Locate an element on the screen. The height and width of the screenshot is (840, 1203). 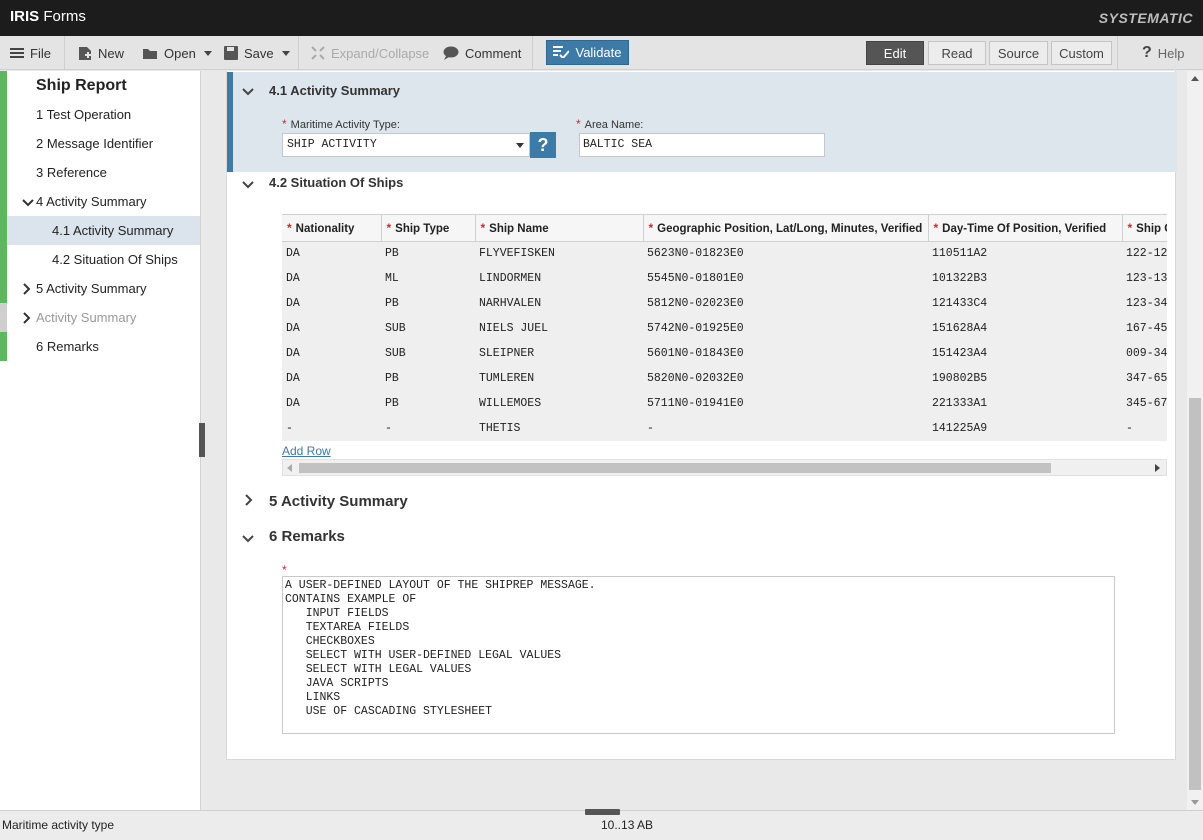
table-horizontal-scrollbar is located at coordinates (724, 467).